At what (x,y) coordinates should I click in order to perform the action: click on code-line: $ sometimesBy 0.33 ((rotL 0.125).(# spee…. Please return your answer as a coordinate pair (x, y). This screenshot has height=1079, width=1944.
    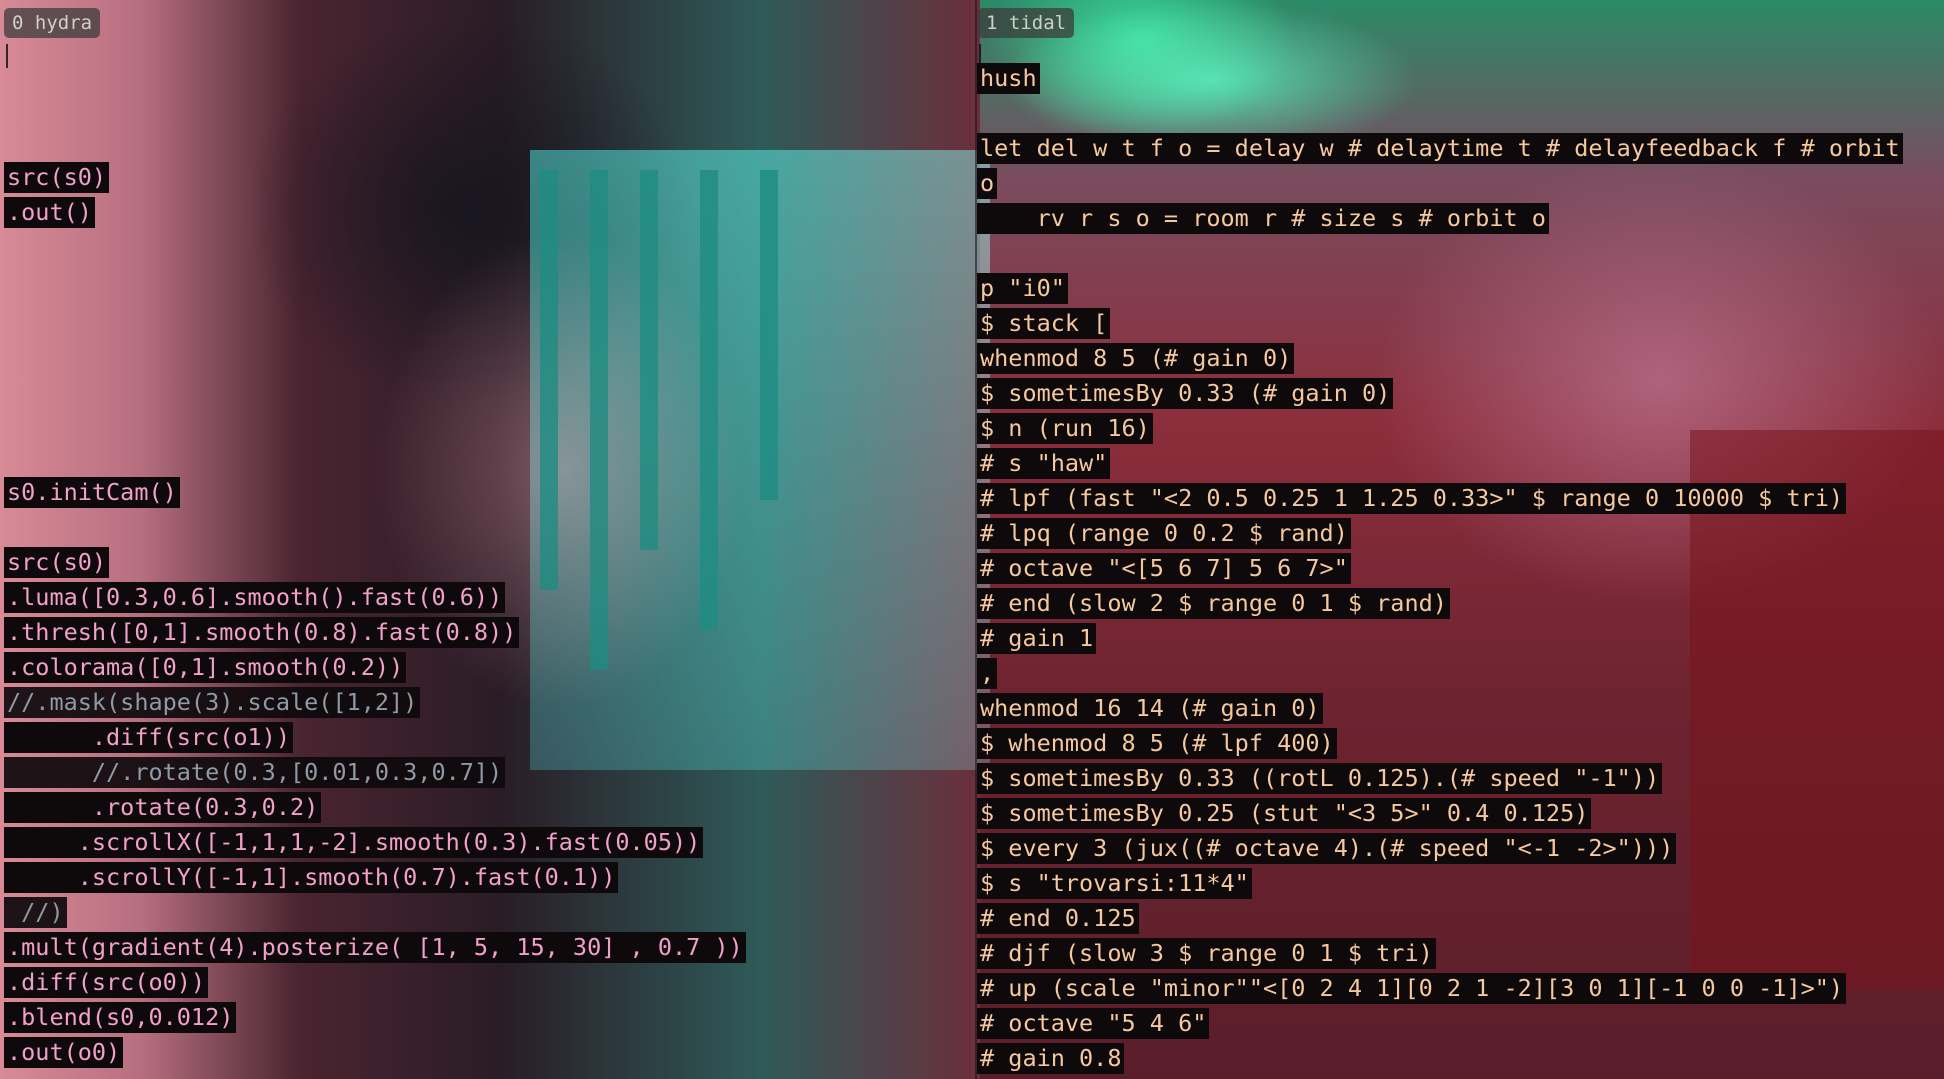
    Looking at the image, I should click on (1320, 778).